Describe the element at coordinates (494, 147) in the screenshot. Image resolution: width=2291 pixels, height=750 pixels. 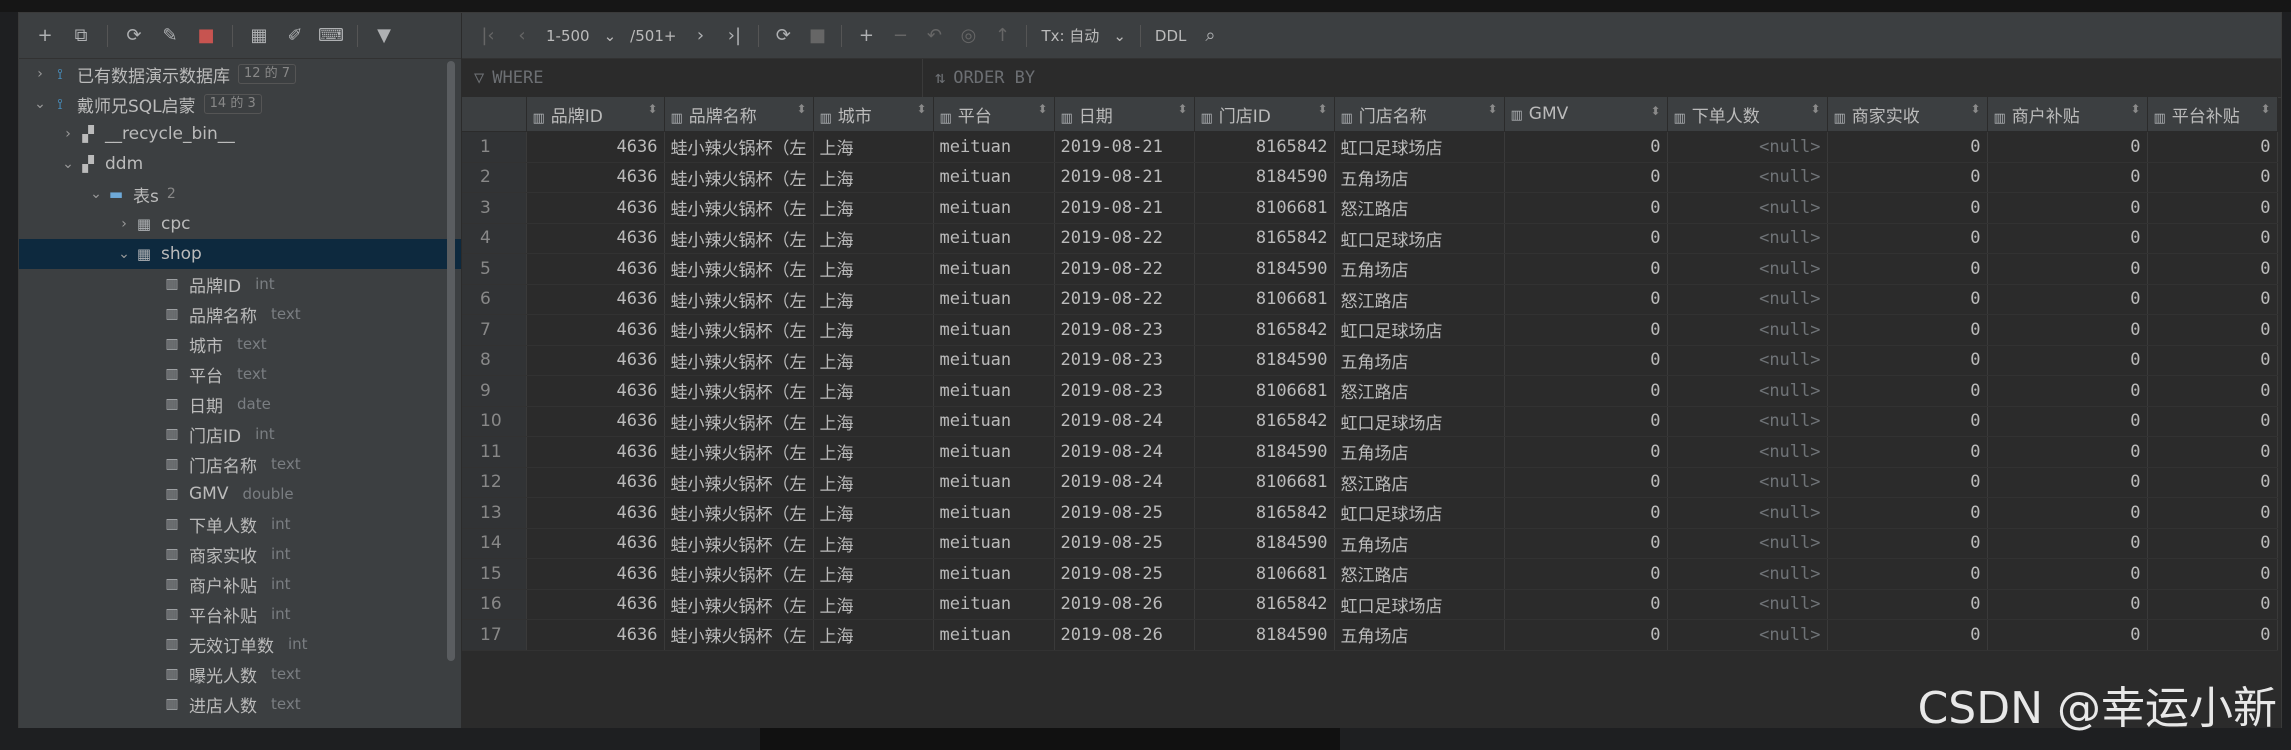
I see `row-number: 1` at that location.